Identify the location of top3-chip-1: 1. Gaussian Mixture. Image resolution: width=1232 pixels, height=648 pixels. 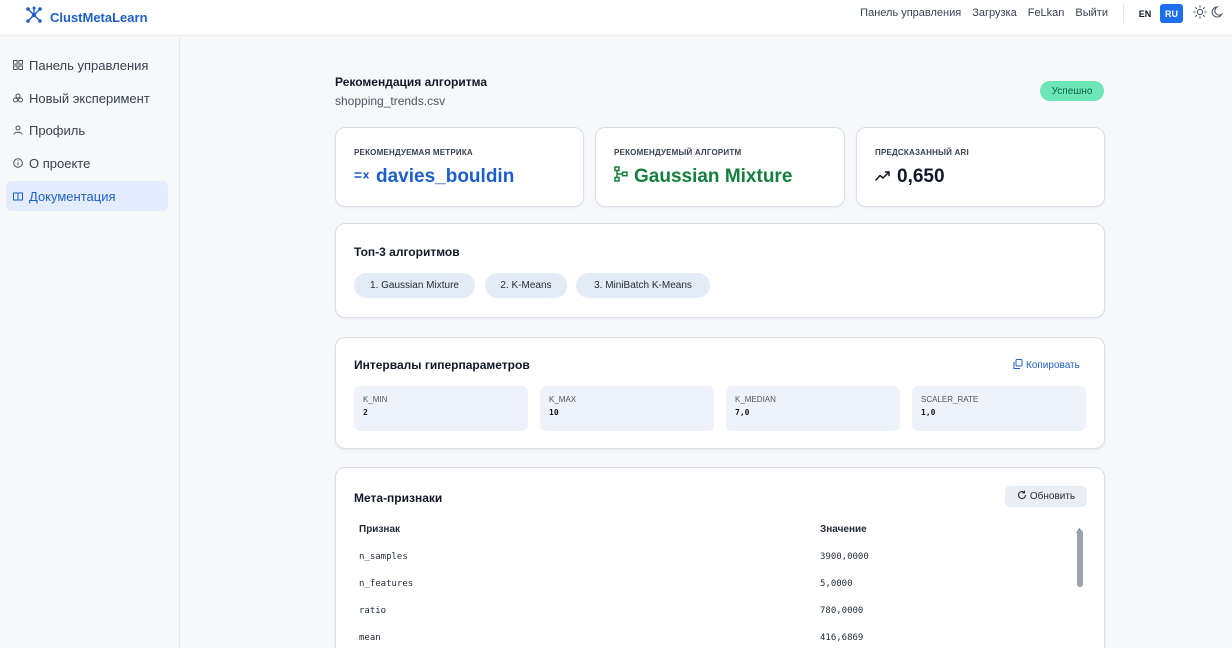
(414, 285).